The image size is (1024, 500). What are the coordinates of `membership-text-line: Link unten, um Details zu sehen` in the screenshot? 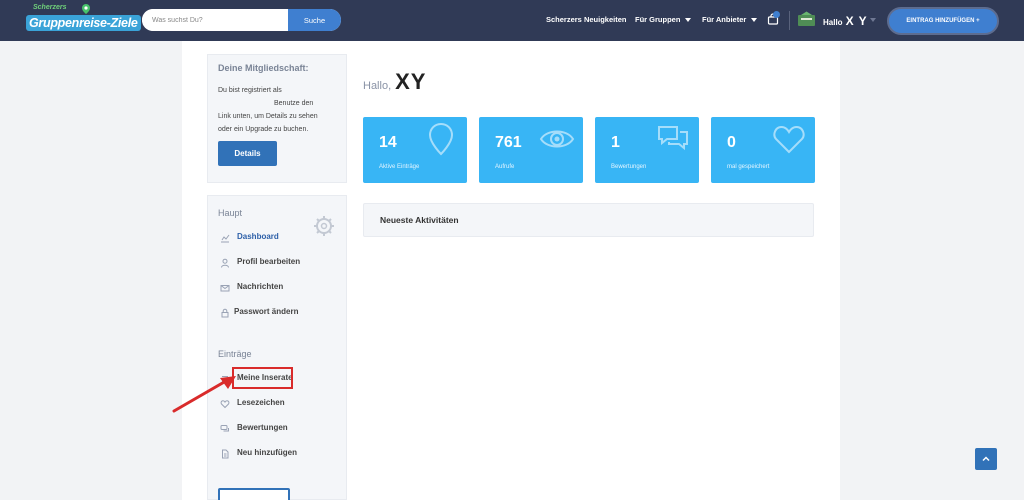 It's located at (268, 116).